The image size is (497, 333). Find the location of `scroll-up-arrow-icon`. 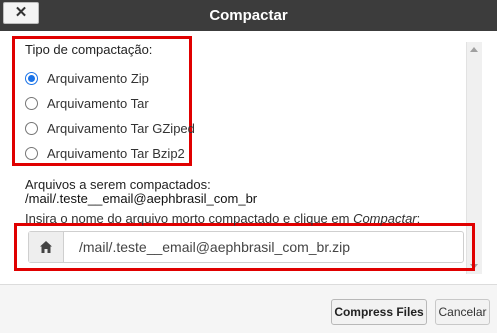

scroll-up-arrow-icon is located at coordinates (474, 49).